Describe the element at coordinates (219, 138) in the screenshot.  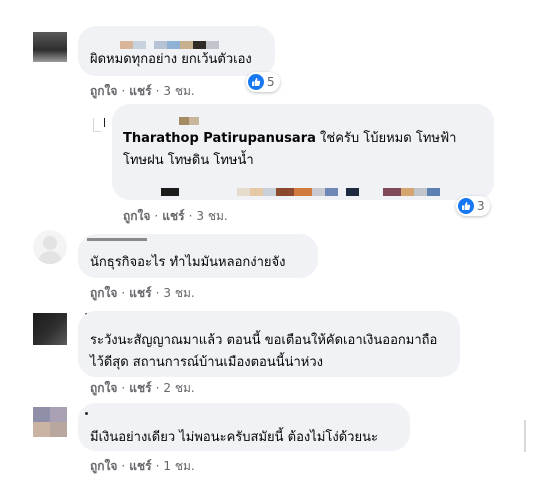
I see `comment-author: Tharathop Patirupanusara` at that location.